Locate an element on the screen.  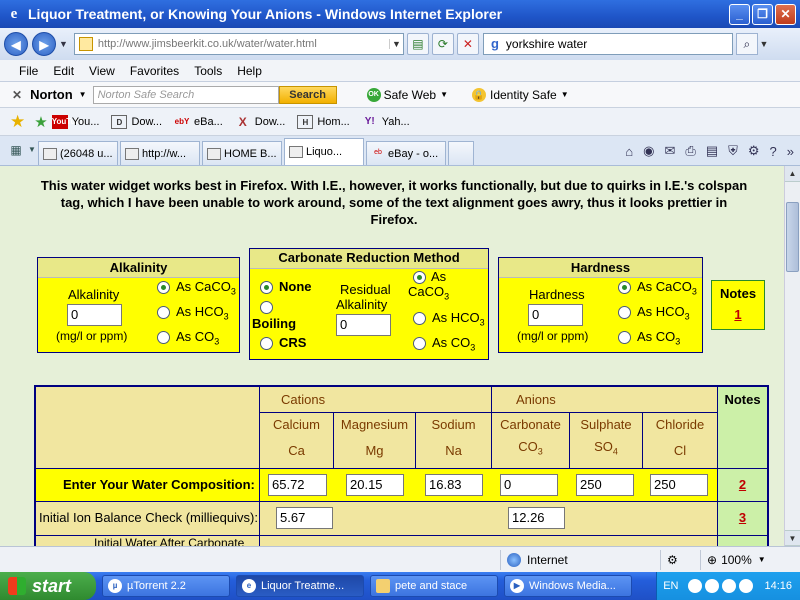
hardness-as-caco3-radio is located at coordinates (624, 287).